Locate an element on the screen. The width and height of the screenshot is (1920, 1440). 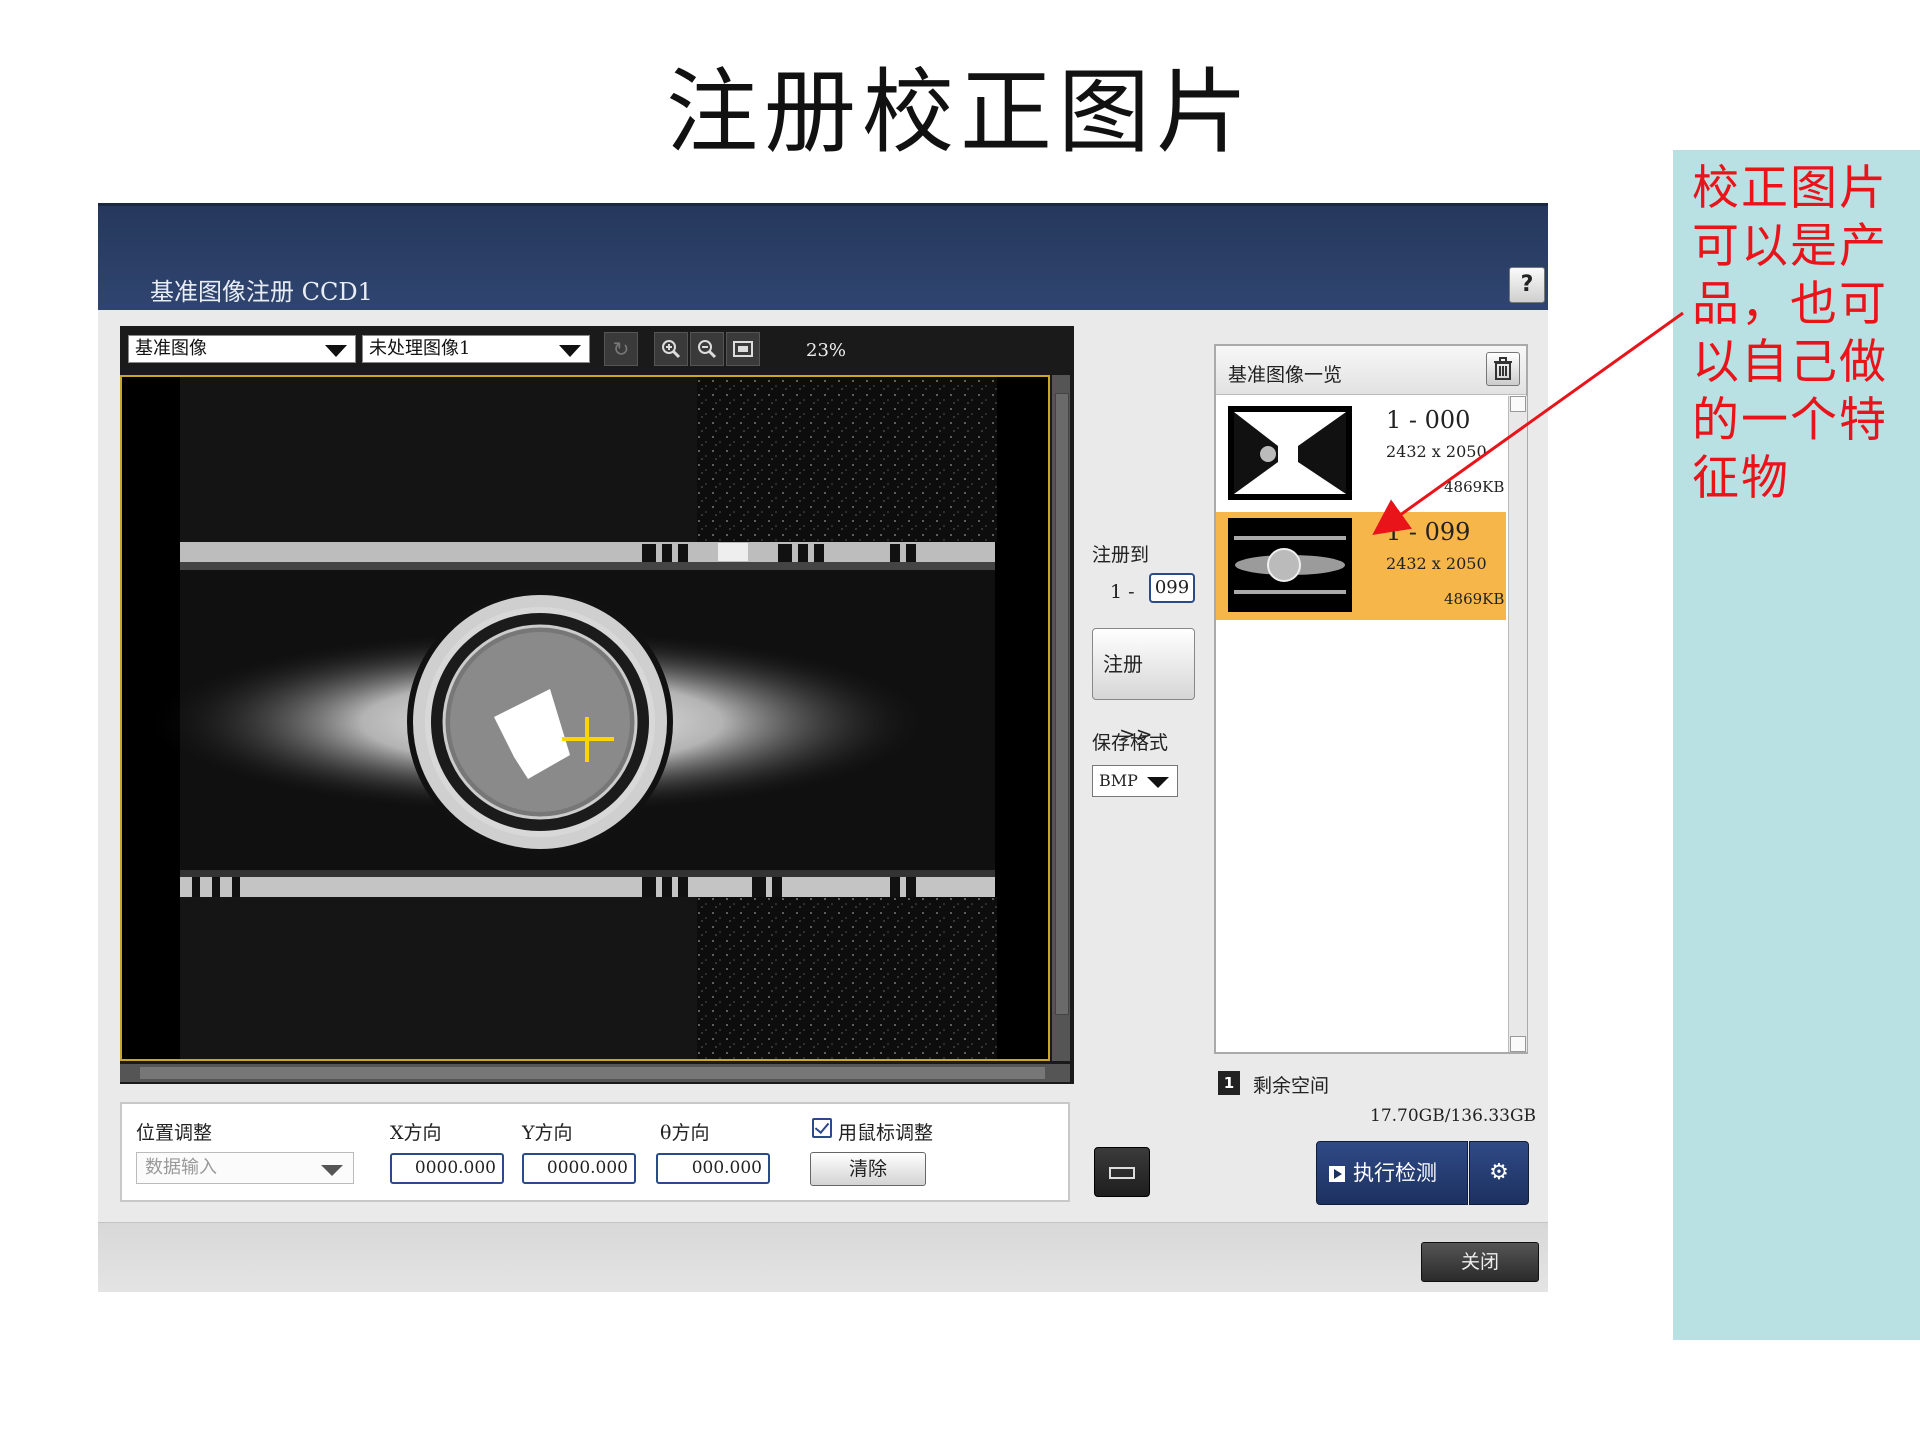
bottom-bar is located at coordinates (823, 1257).